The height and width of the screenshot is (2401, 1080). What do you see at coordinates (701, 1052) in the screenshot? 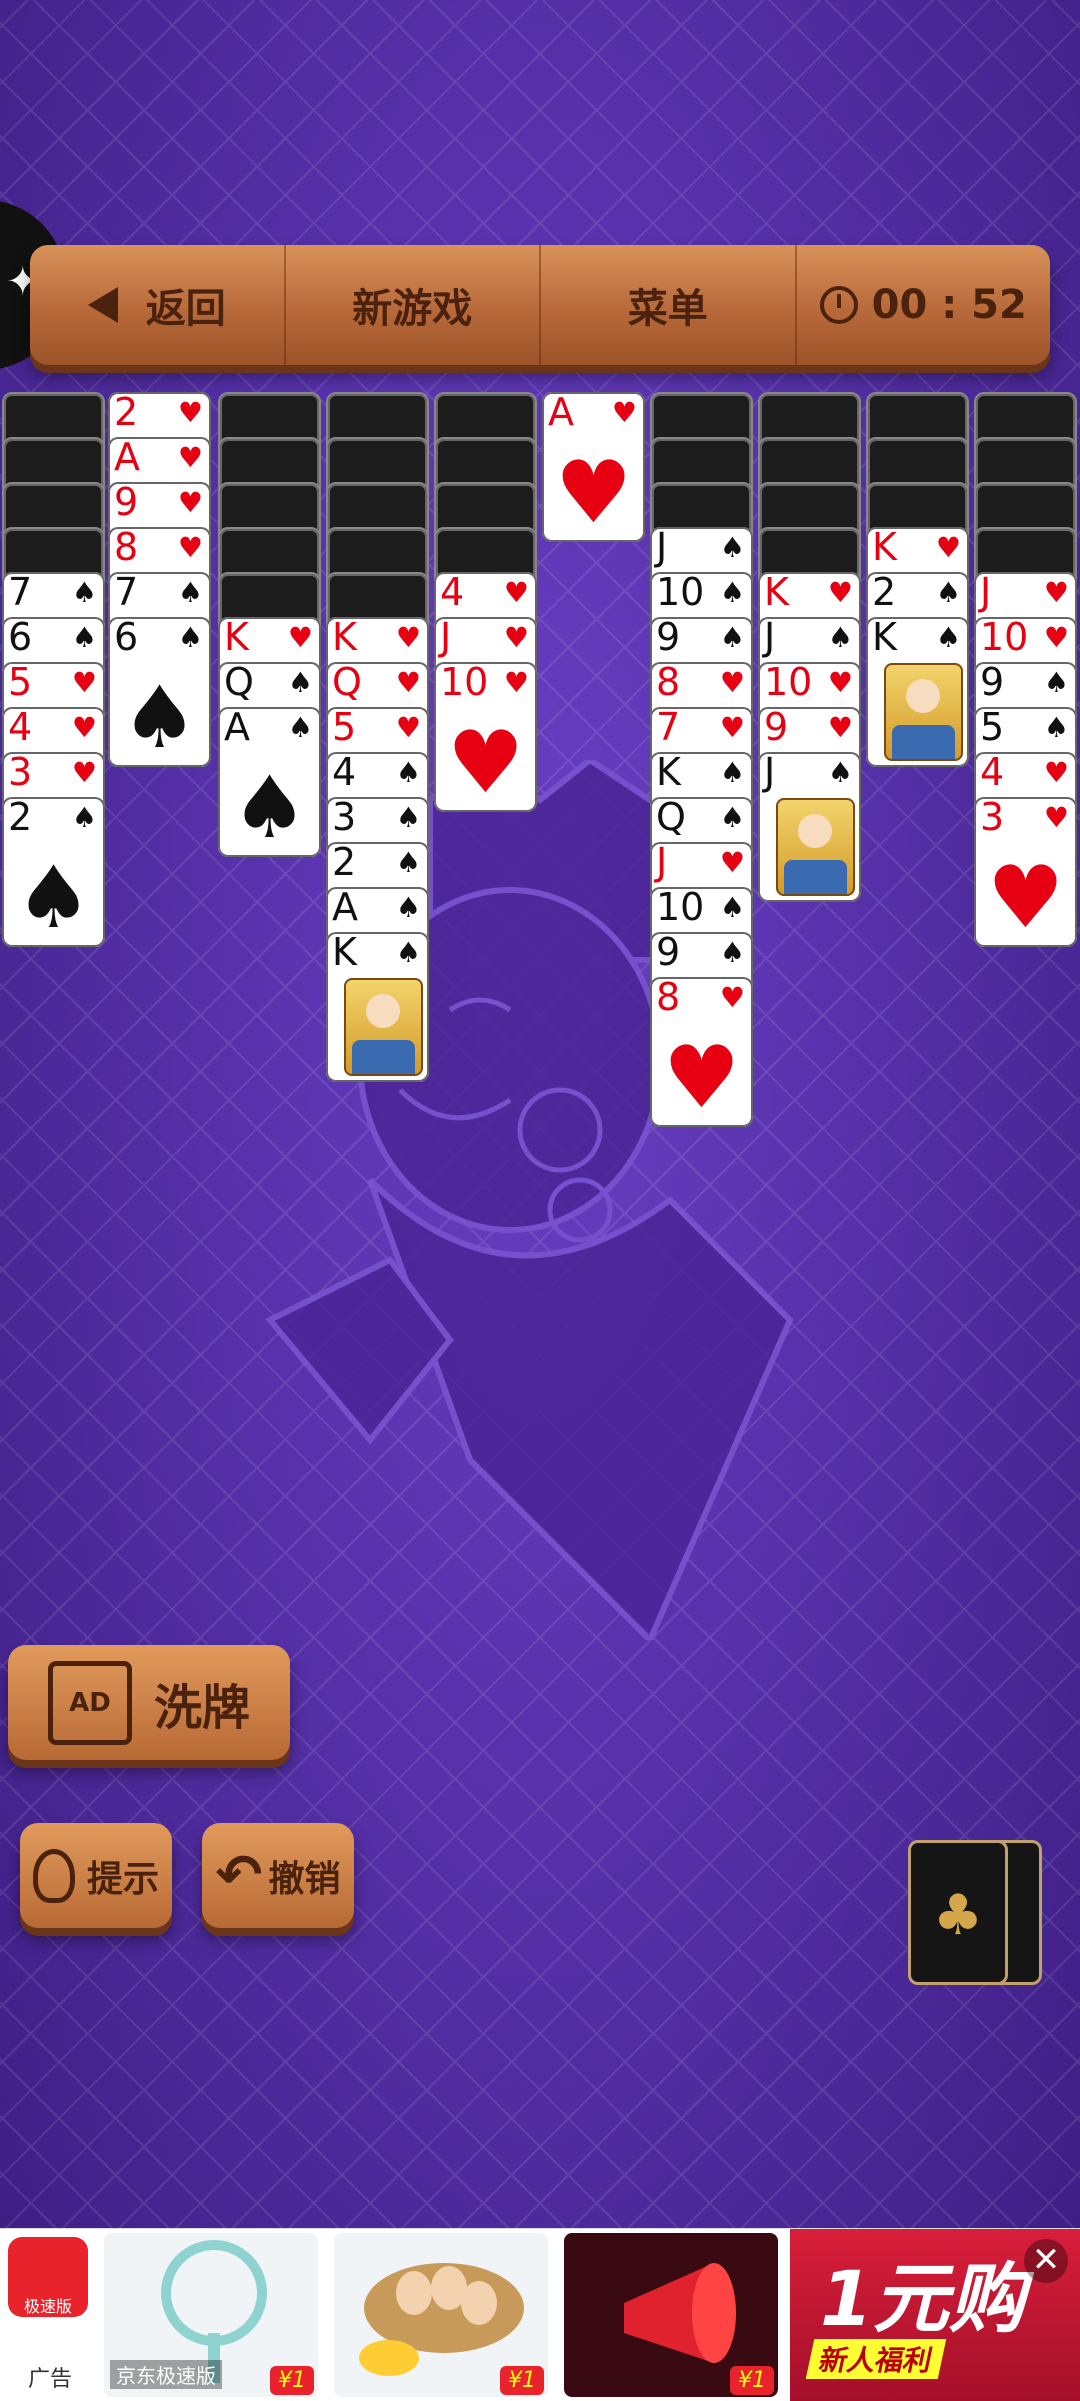
I see `card-8-hearts: 8 ♥ ♥` at bounding box center [701, 1052].